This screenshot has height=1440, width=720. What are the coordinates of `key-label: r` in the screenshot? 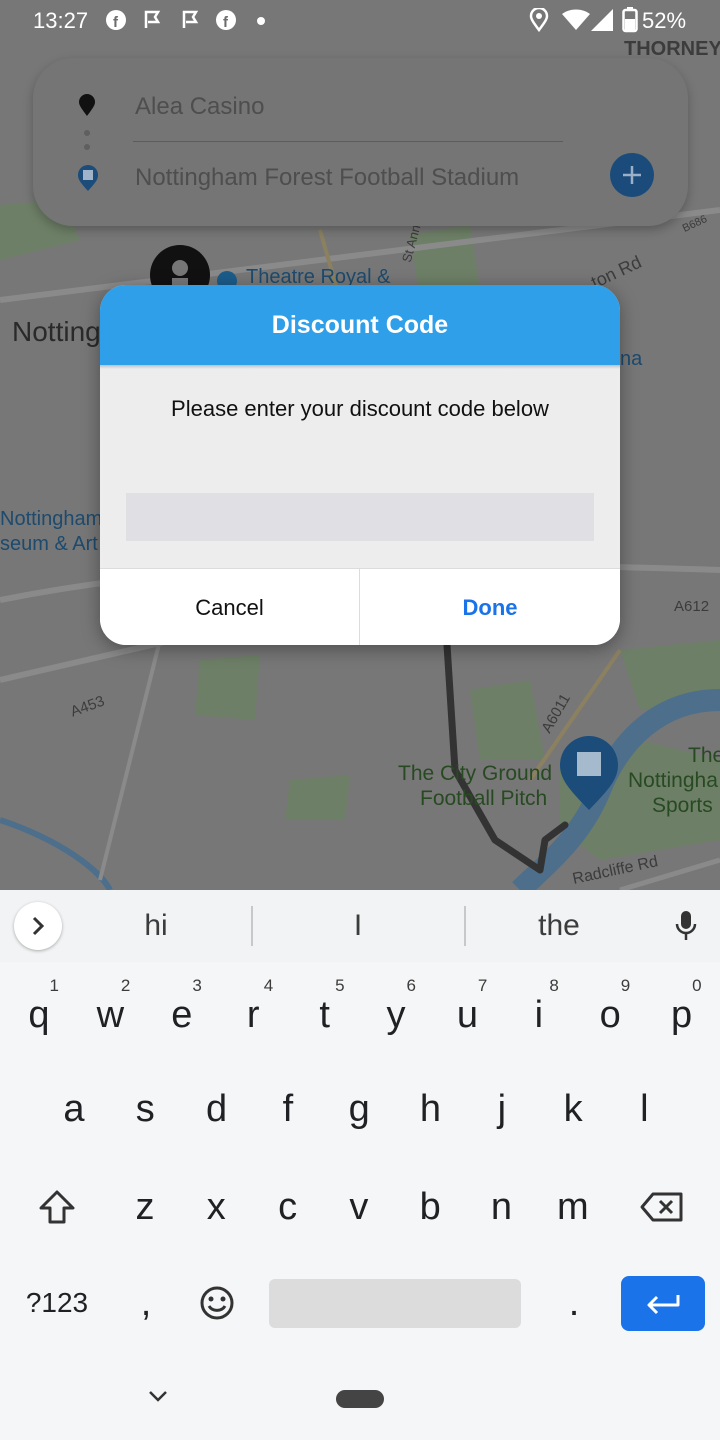 It's located at (253, 1014).